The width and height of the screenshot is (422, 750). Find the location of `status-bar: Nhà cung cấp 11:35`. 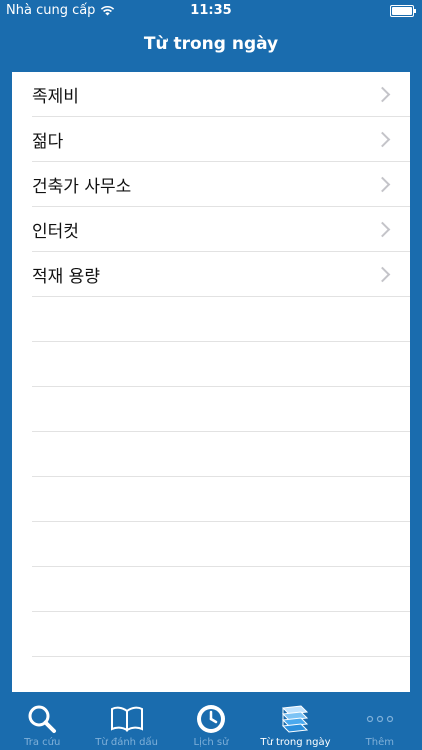

status-bar: Nhà cung cấp 11:35 is located at coordinates (211, 11).